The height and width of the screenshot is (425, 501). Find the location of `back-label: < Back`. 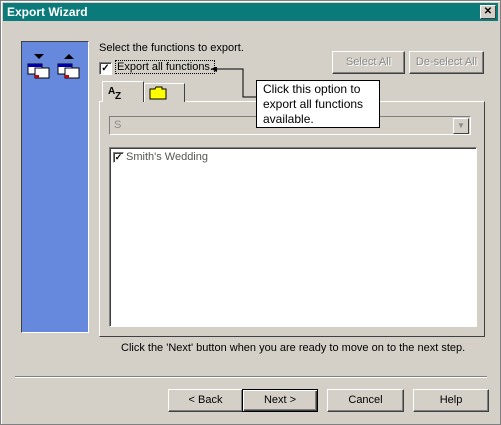

back-label: < Back is located at coordinates (205, 400).